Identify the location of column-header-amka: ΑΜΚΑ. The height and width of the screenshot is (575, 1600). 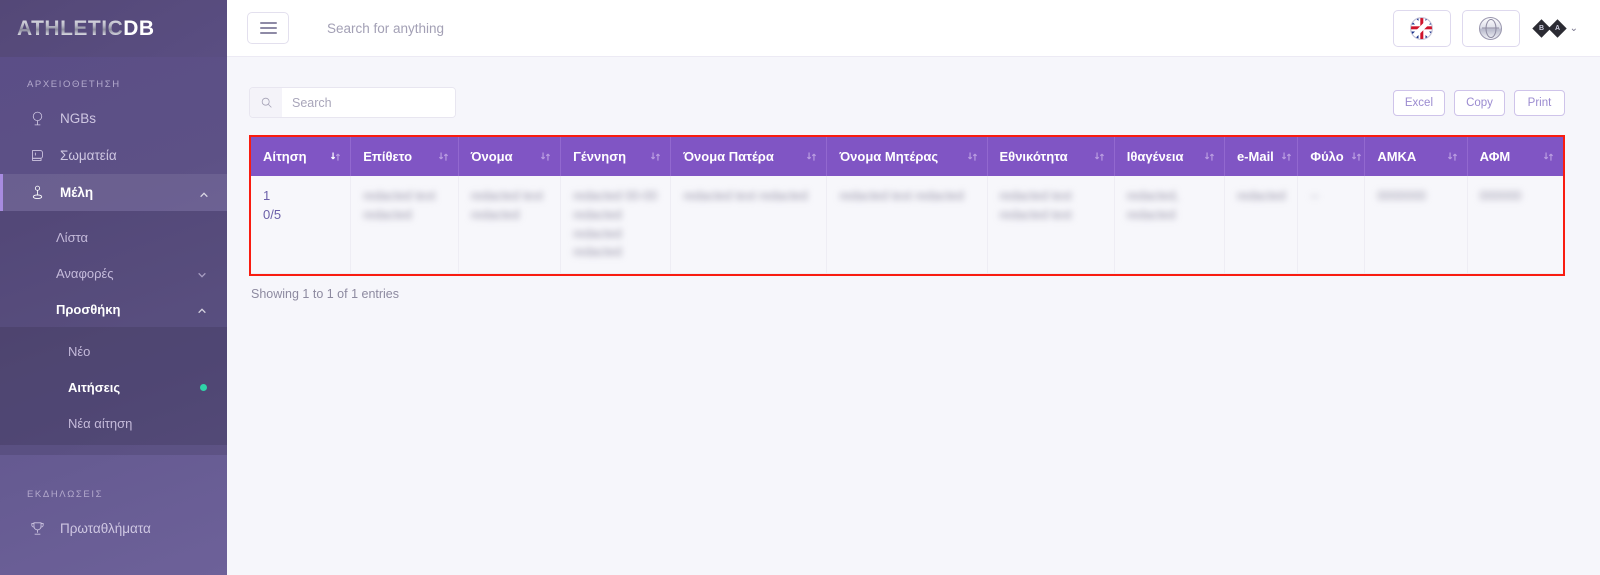
(1416, 156).